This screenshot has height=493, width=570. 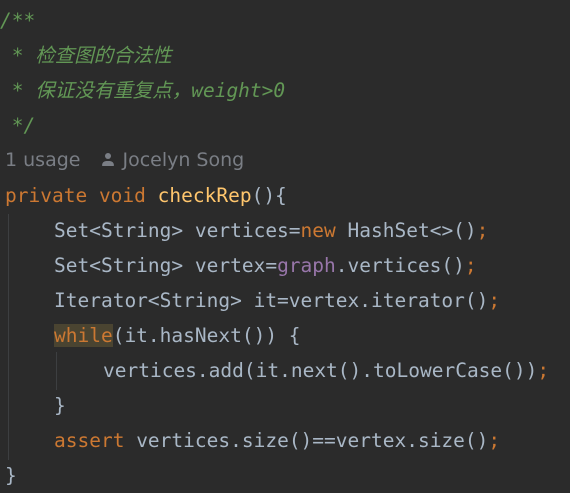 What do you see at coordinates (306, 265) in the screenshot?
I see `field-ref: graph` at bounding box center [306, 265].